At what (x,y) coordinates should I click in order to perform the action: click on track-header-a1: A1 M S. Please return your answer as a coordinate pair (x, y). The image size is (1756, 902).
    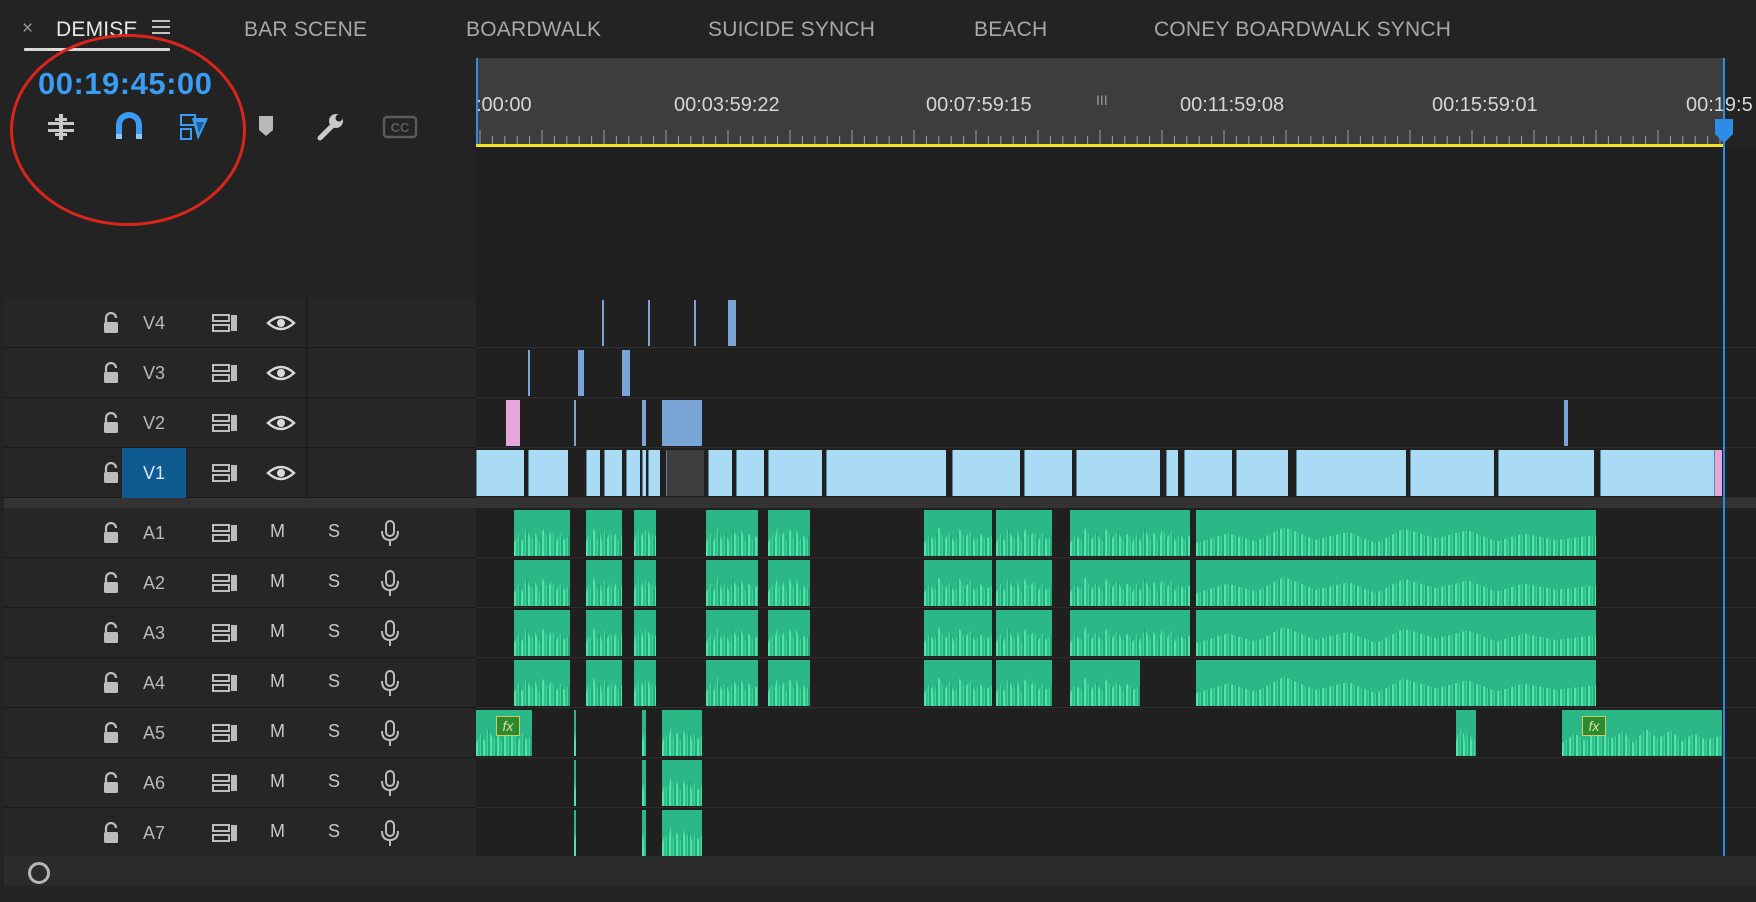
    Looking at the image, I should click on (240, 533).